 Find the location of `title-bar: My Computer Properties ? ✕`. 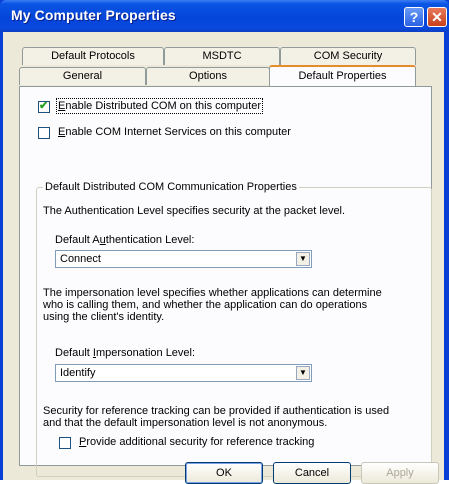

title-bar: My Computer Properties ? ✕ is located at coordinates (224, 16).